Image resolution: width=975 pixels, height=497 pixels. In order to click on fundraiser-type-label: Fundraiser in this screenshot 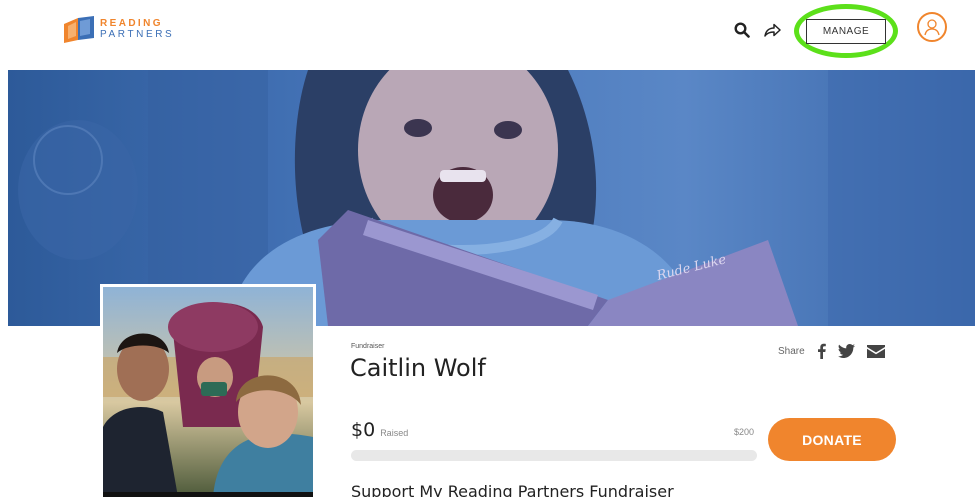, I will do `click(368, 346)`.